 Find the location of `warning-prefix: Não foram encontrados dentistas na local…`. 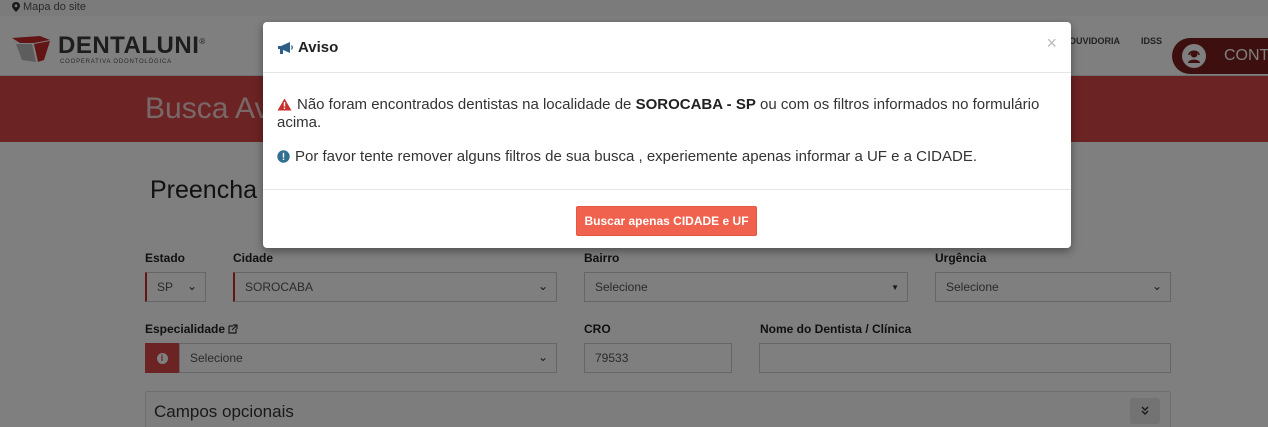

warning-prefix: Não foram encontrados dentistas na local… is located at coordinates (466, 104).